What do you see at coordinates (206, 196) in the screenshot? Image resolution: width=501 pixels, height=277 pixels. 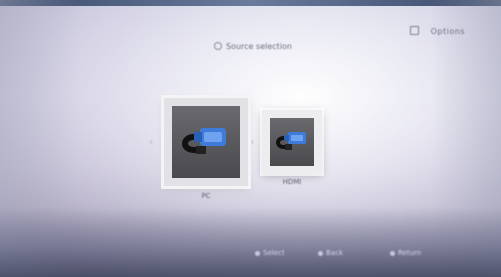 I see `source-label-pc: PC` at bounding box center [206, 196].